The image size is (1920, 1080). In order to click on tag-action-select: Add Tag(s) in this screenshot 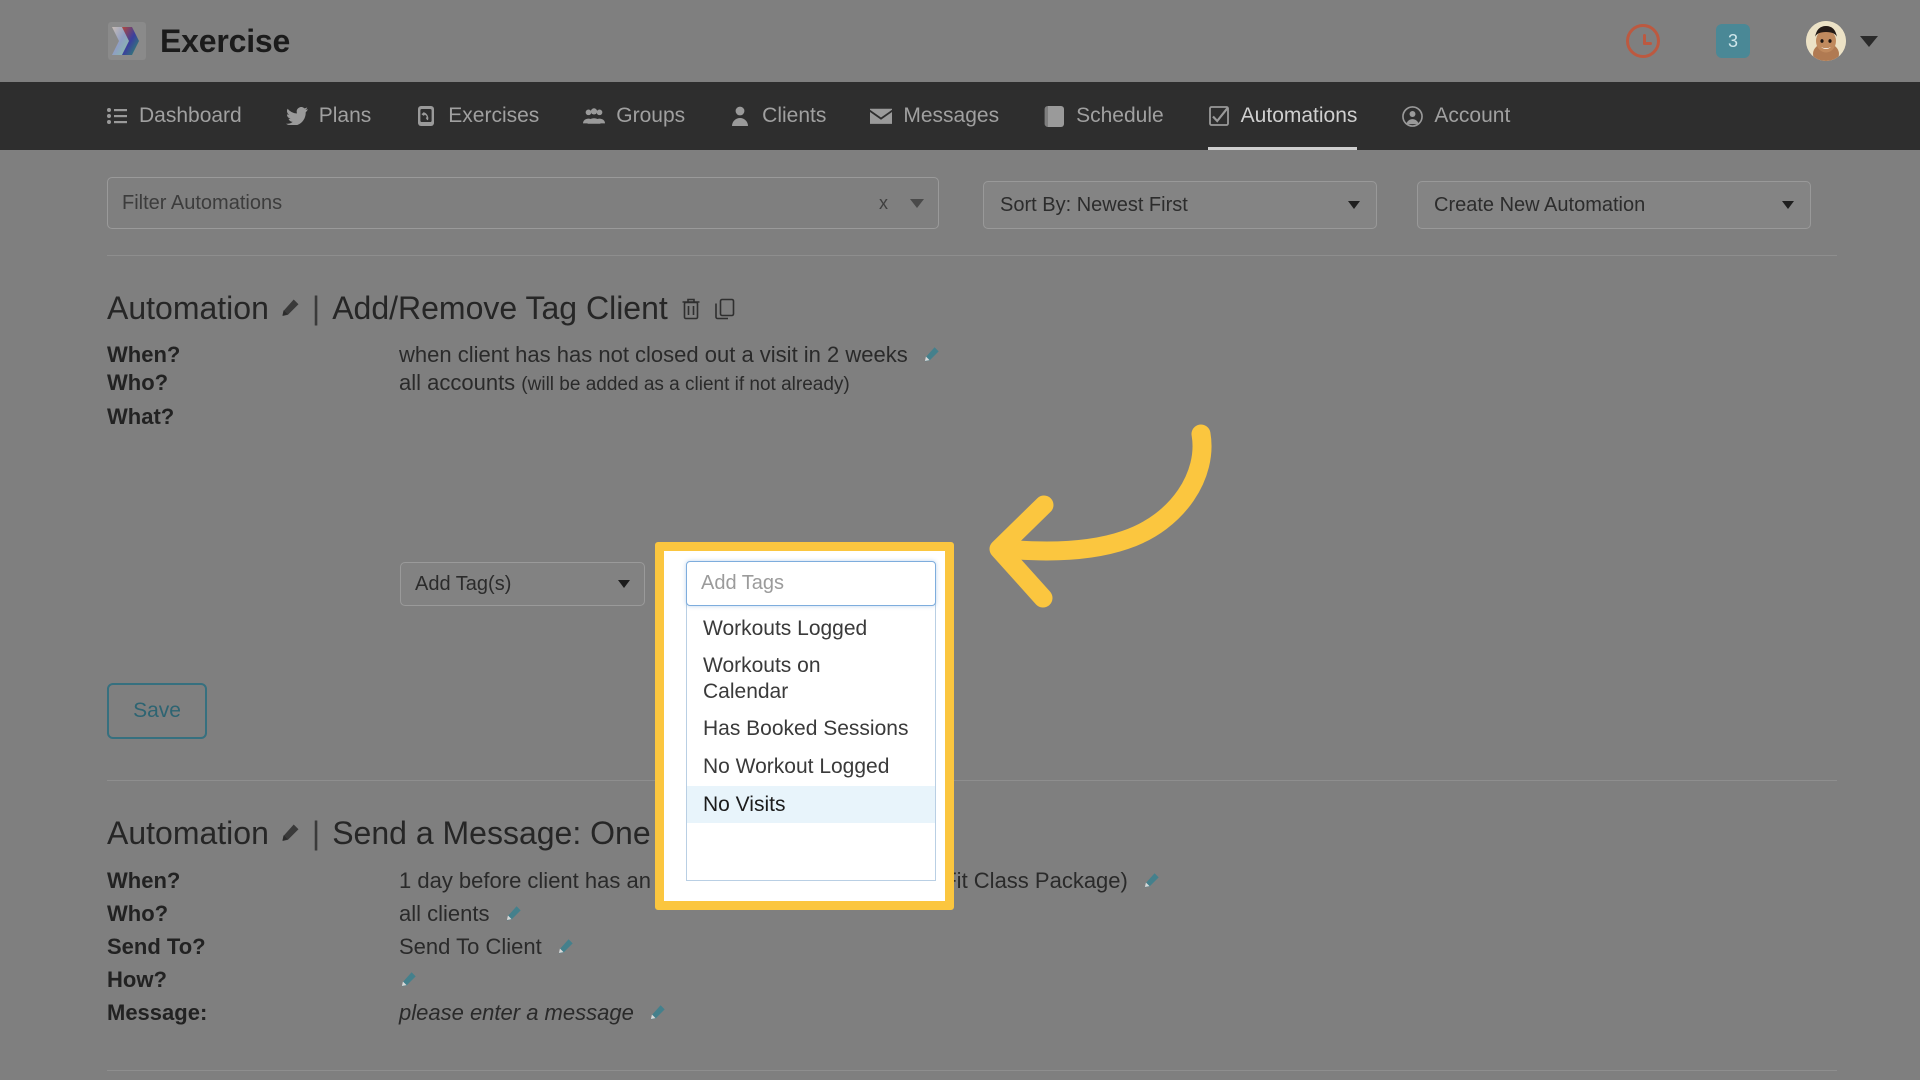, I will do `click(522, 584)`.